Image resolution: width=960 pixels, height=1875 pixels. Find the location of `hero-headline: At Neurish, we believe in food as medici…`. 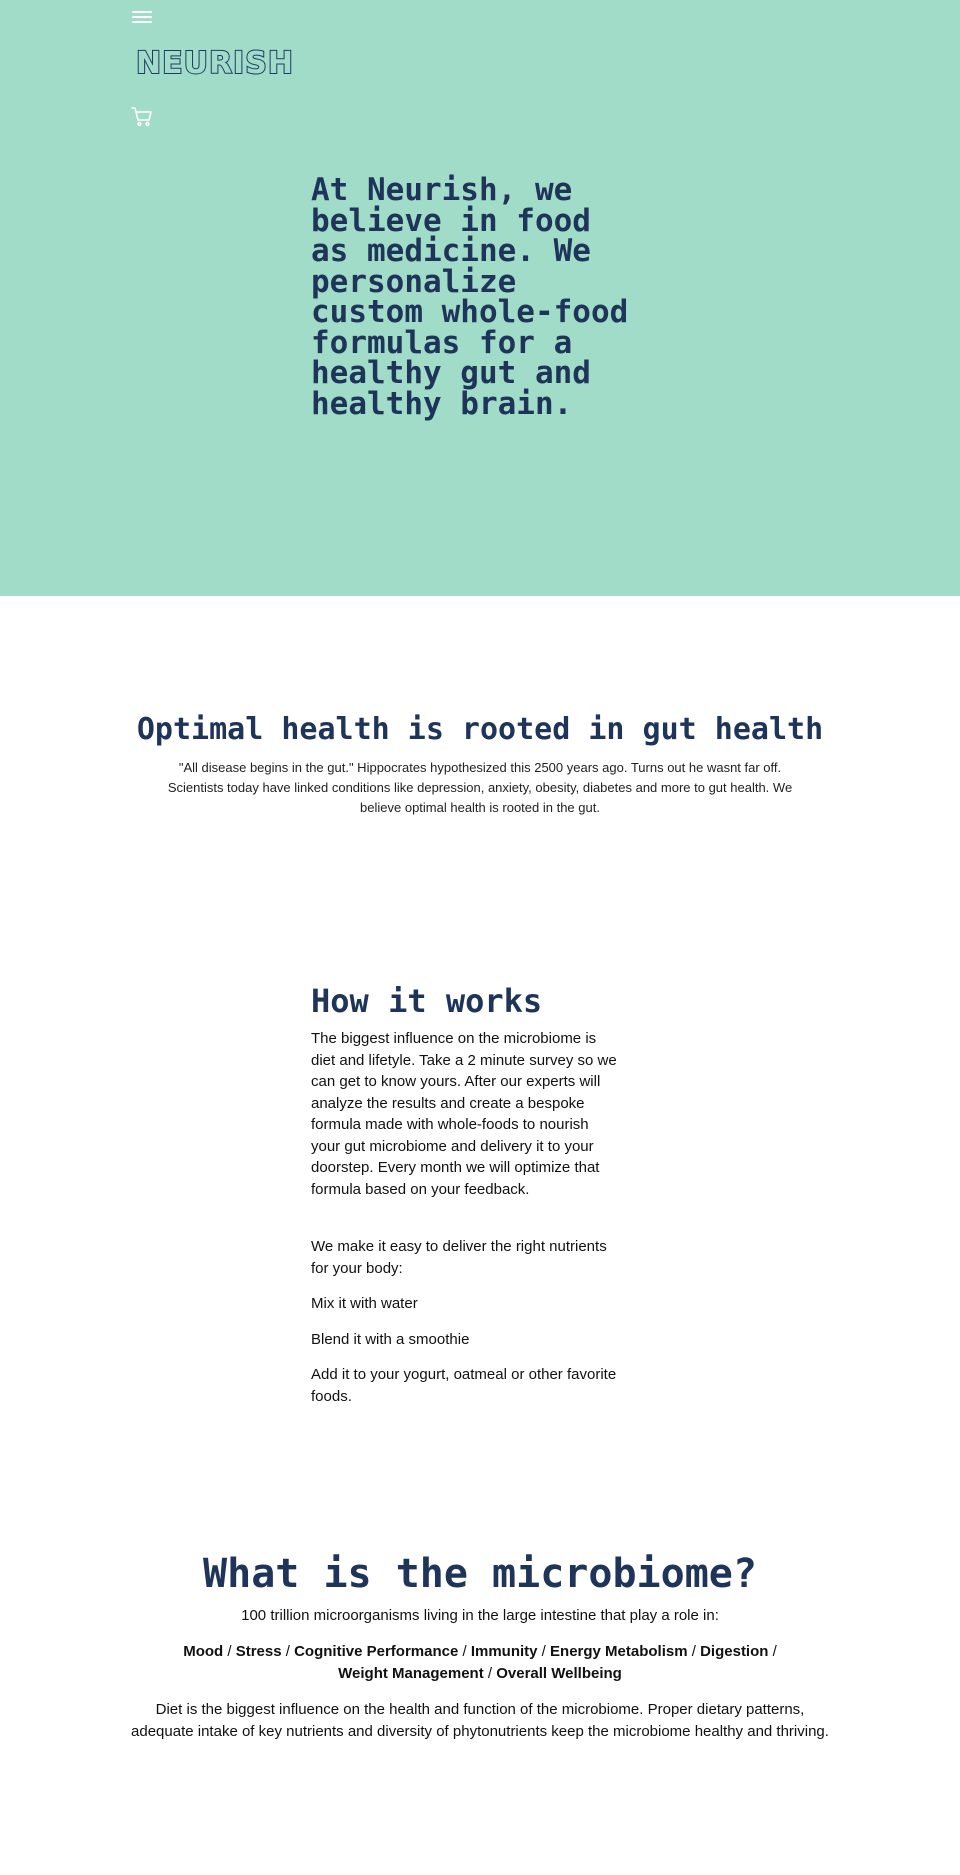

hero-headline: At Neurish, we believe in food as medici… is located at coordinates (470, 297).